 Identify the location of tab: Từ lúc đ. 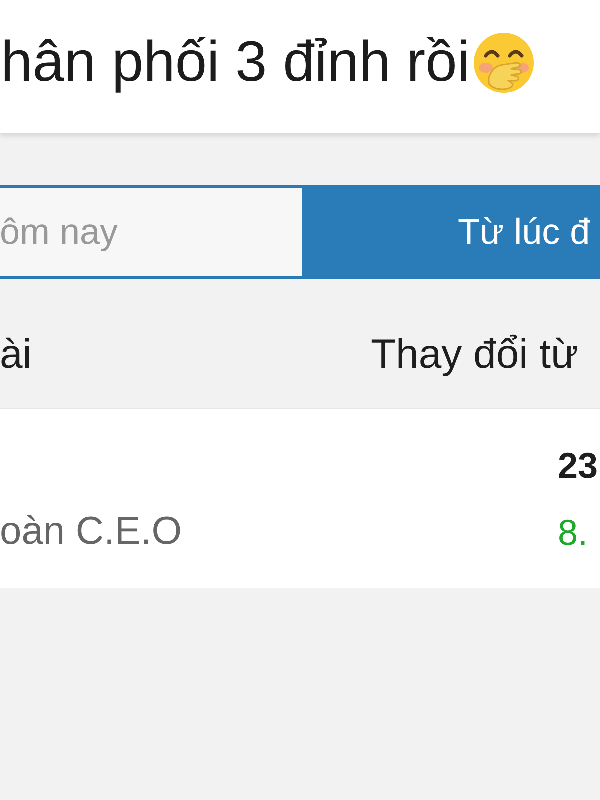
(451, 232).